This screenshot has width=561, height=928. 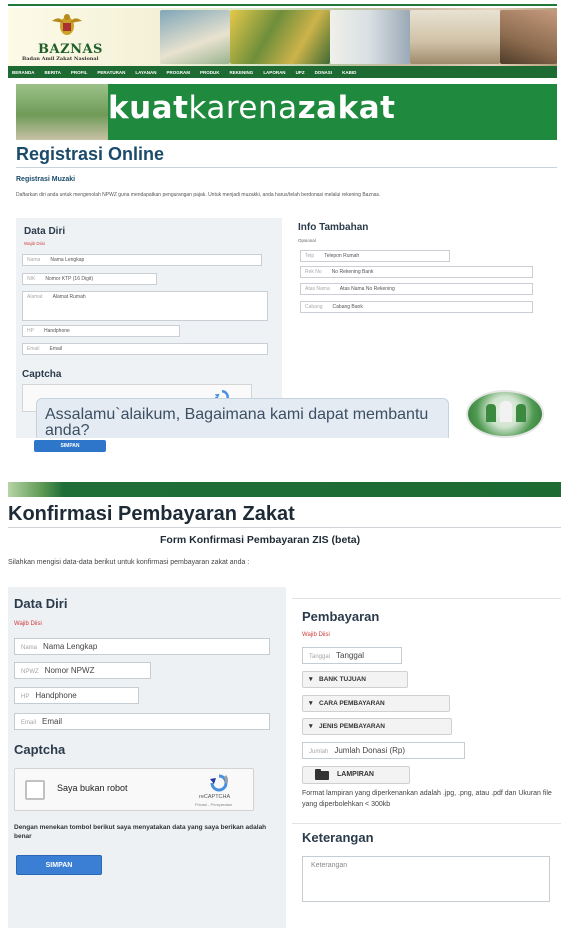 What do you see at coordinates (145, 72) in the screenshot?
I see `nav-item-layanan: LAYANAN` at bounding box center [145, 72].